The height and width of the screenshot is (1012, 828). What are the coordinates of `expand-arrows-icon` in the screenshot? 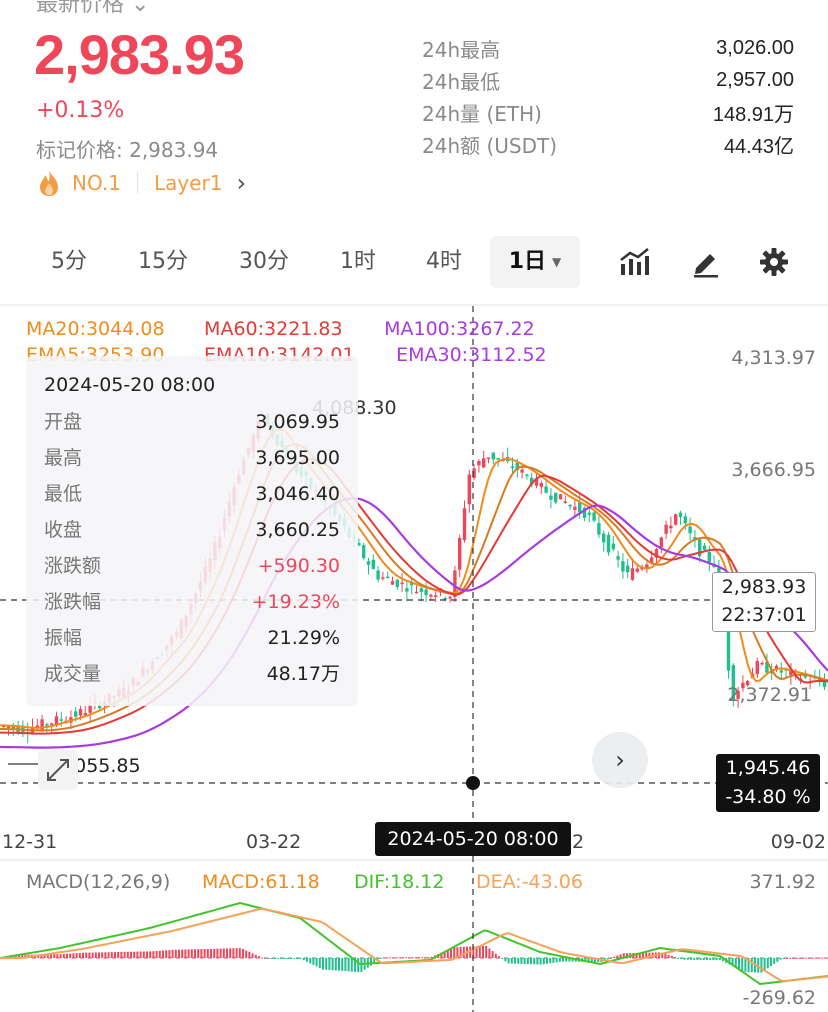 It's located at (58, 770).